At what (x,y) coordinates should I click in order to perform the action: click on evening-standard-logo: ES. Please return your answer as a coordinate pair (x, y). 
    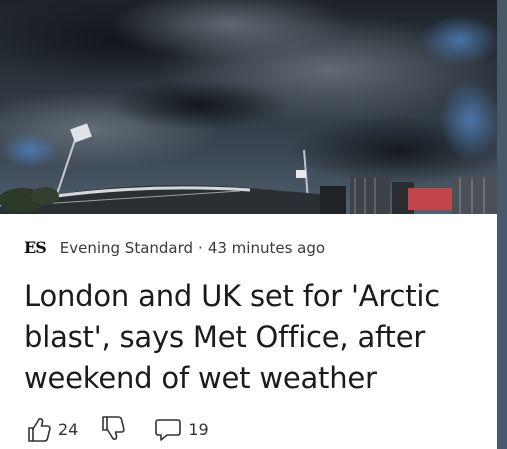
    Looking at the image, I should click on (35, 247).